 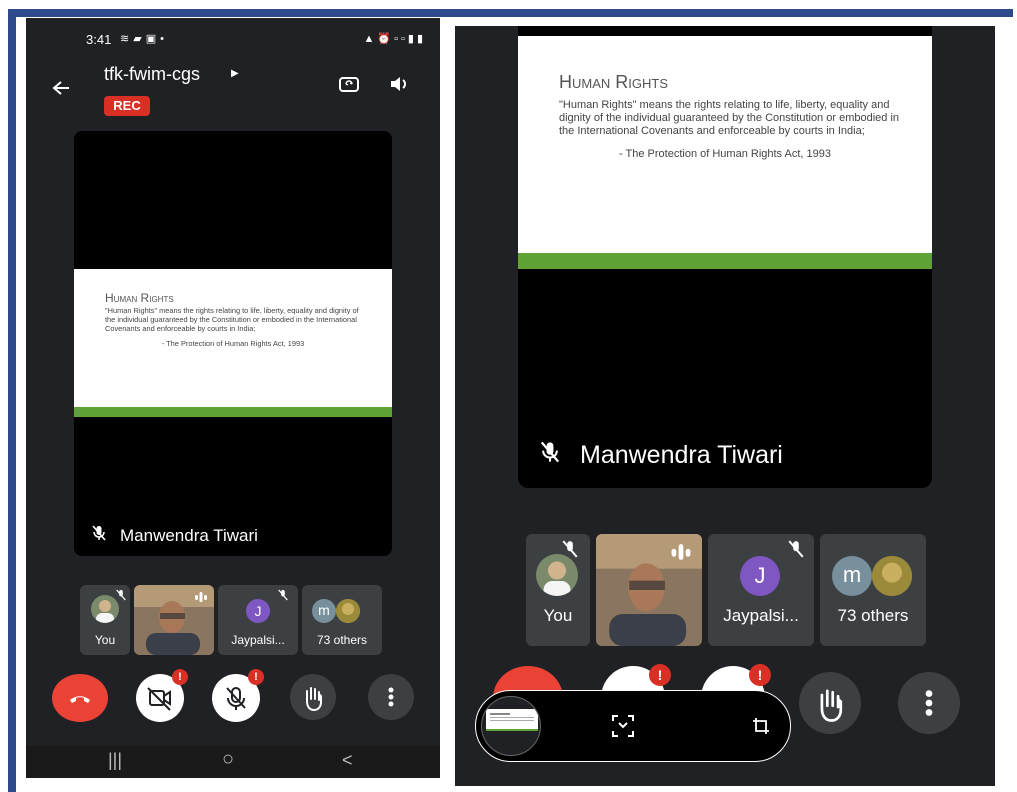 I want to click on switch-camera-icon, so click(x=349, y=86).